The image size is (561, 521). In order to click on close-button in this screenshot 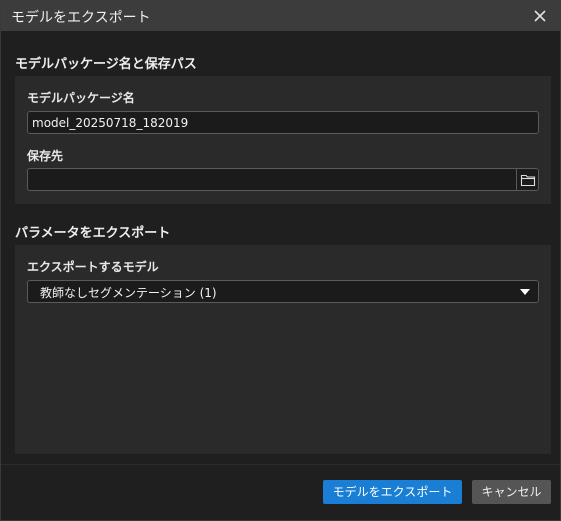, I will do `click(540, 16)`.